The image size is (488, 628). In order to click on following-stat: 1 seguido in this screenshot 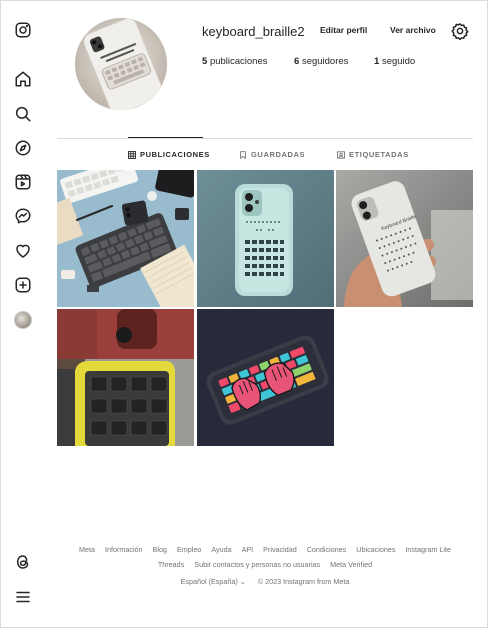, I will do `click(394, 61)`.